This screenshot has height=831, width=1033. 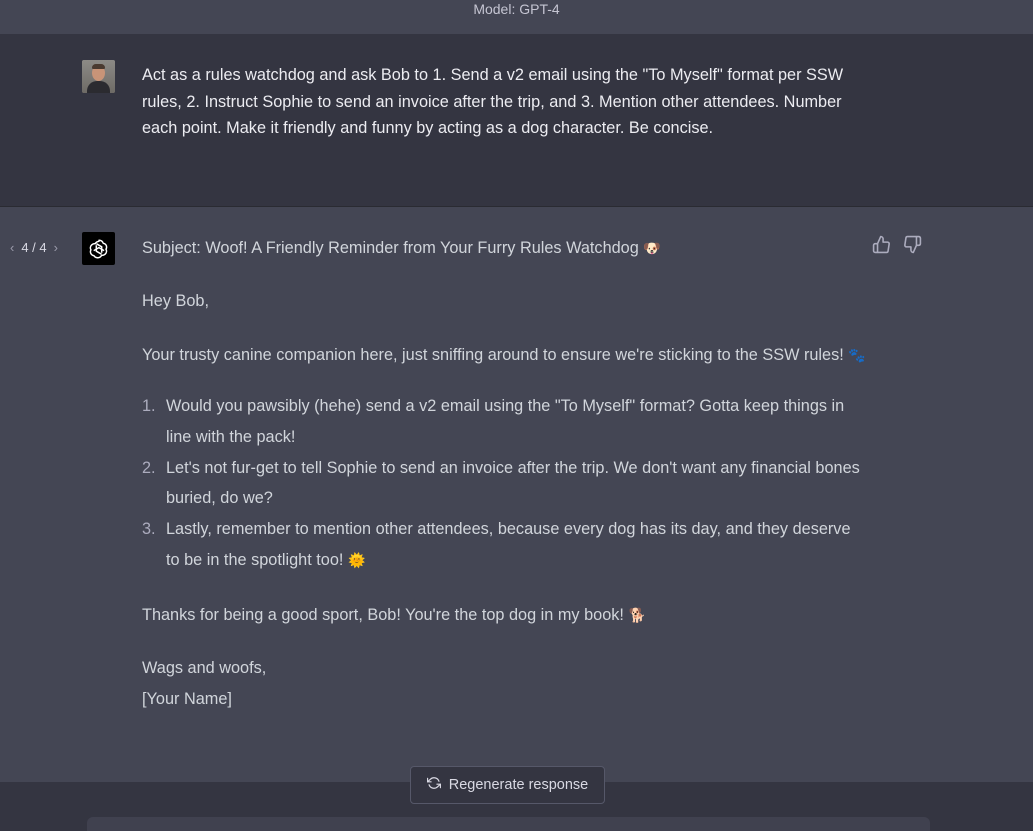 What do you see at coordinates (149, 467) in the screenshot?
I see `list-number: 2.` at bounding box center [149, 467].